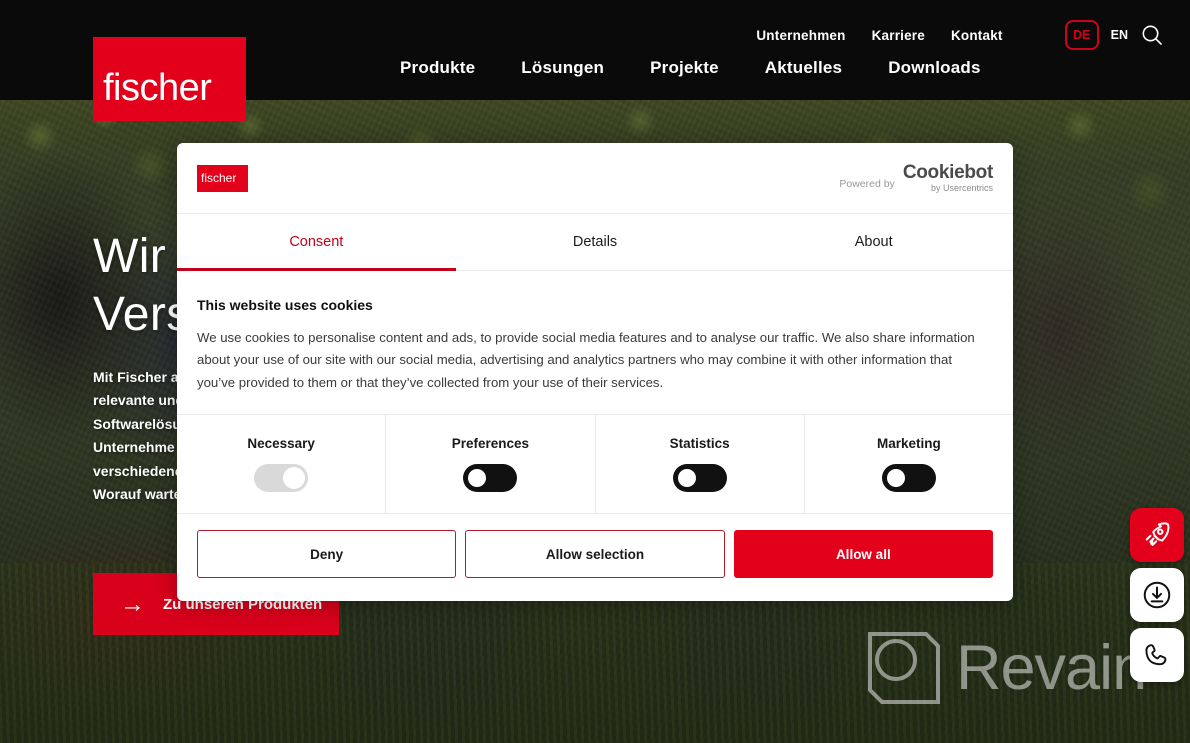  What do you see at coordinates (961, 187) in the screenshot?
I see `cookiebot-brand-sub: by Usercentrics` at bounding box center [961, 187].